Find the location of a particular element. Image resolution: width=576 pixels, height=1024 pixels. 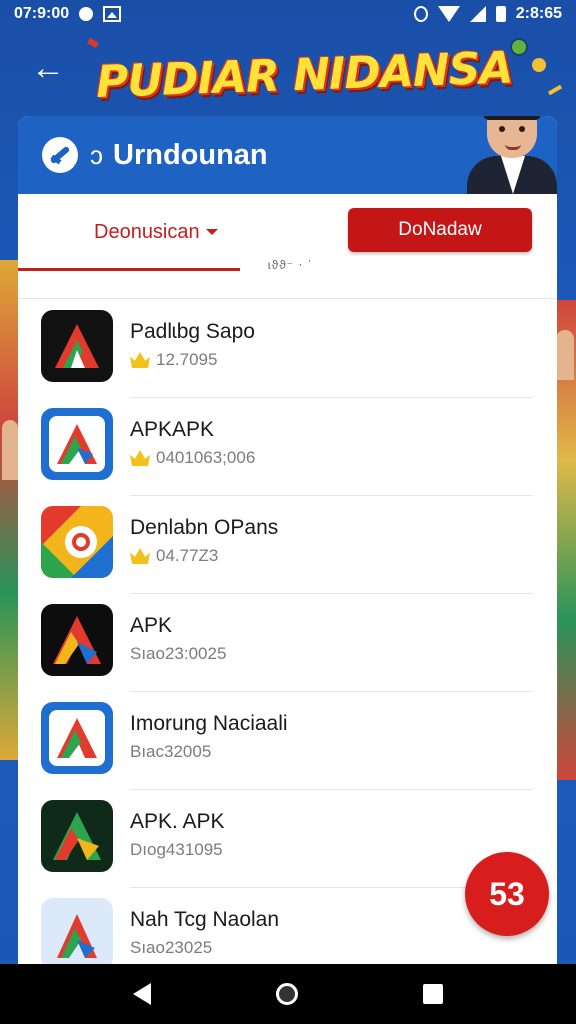

app-meta-text: Sıao23:0025 is located at coordinates (178, 653).